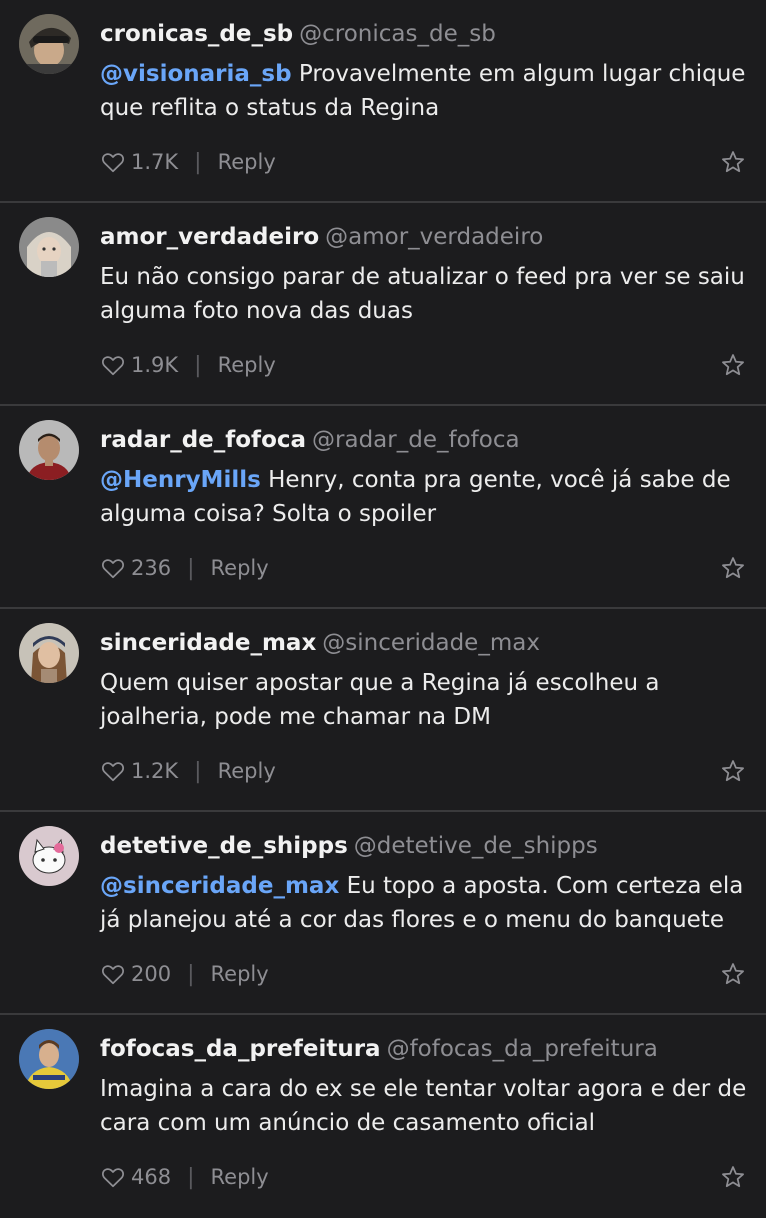 This screenshot has height=1218, width=766. I want to click on display-name: radar_de_fofoca, so click(203, 440).